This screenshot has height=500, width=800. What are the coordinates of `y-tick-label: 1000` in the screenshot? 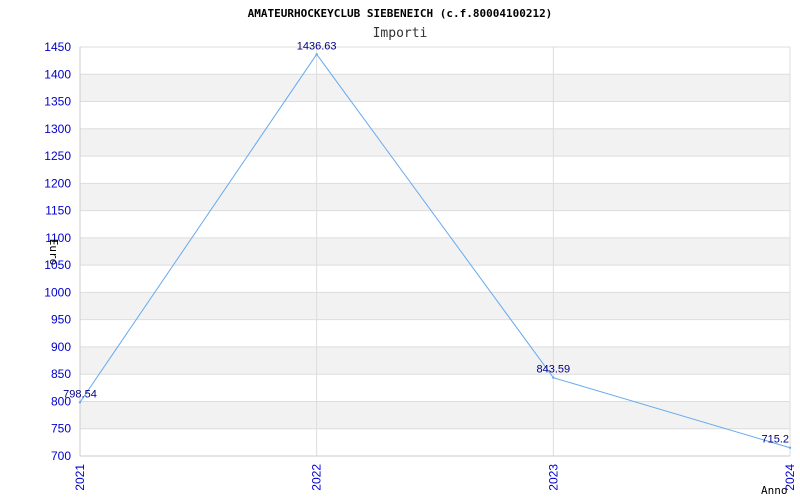 It's located at (57, 292).